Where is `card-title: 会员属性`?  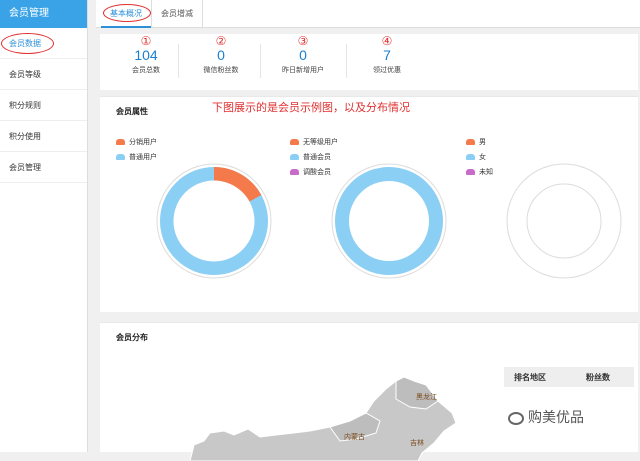
card-title: 会员属性 is located at coordinates (132, 111).